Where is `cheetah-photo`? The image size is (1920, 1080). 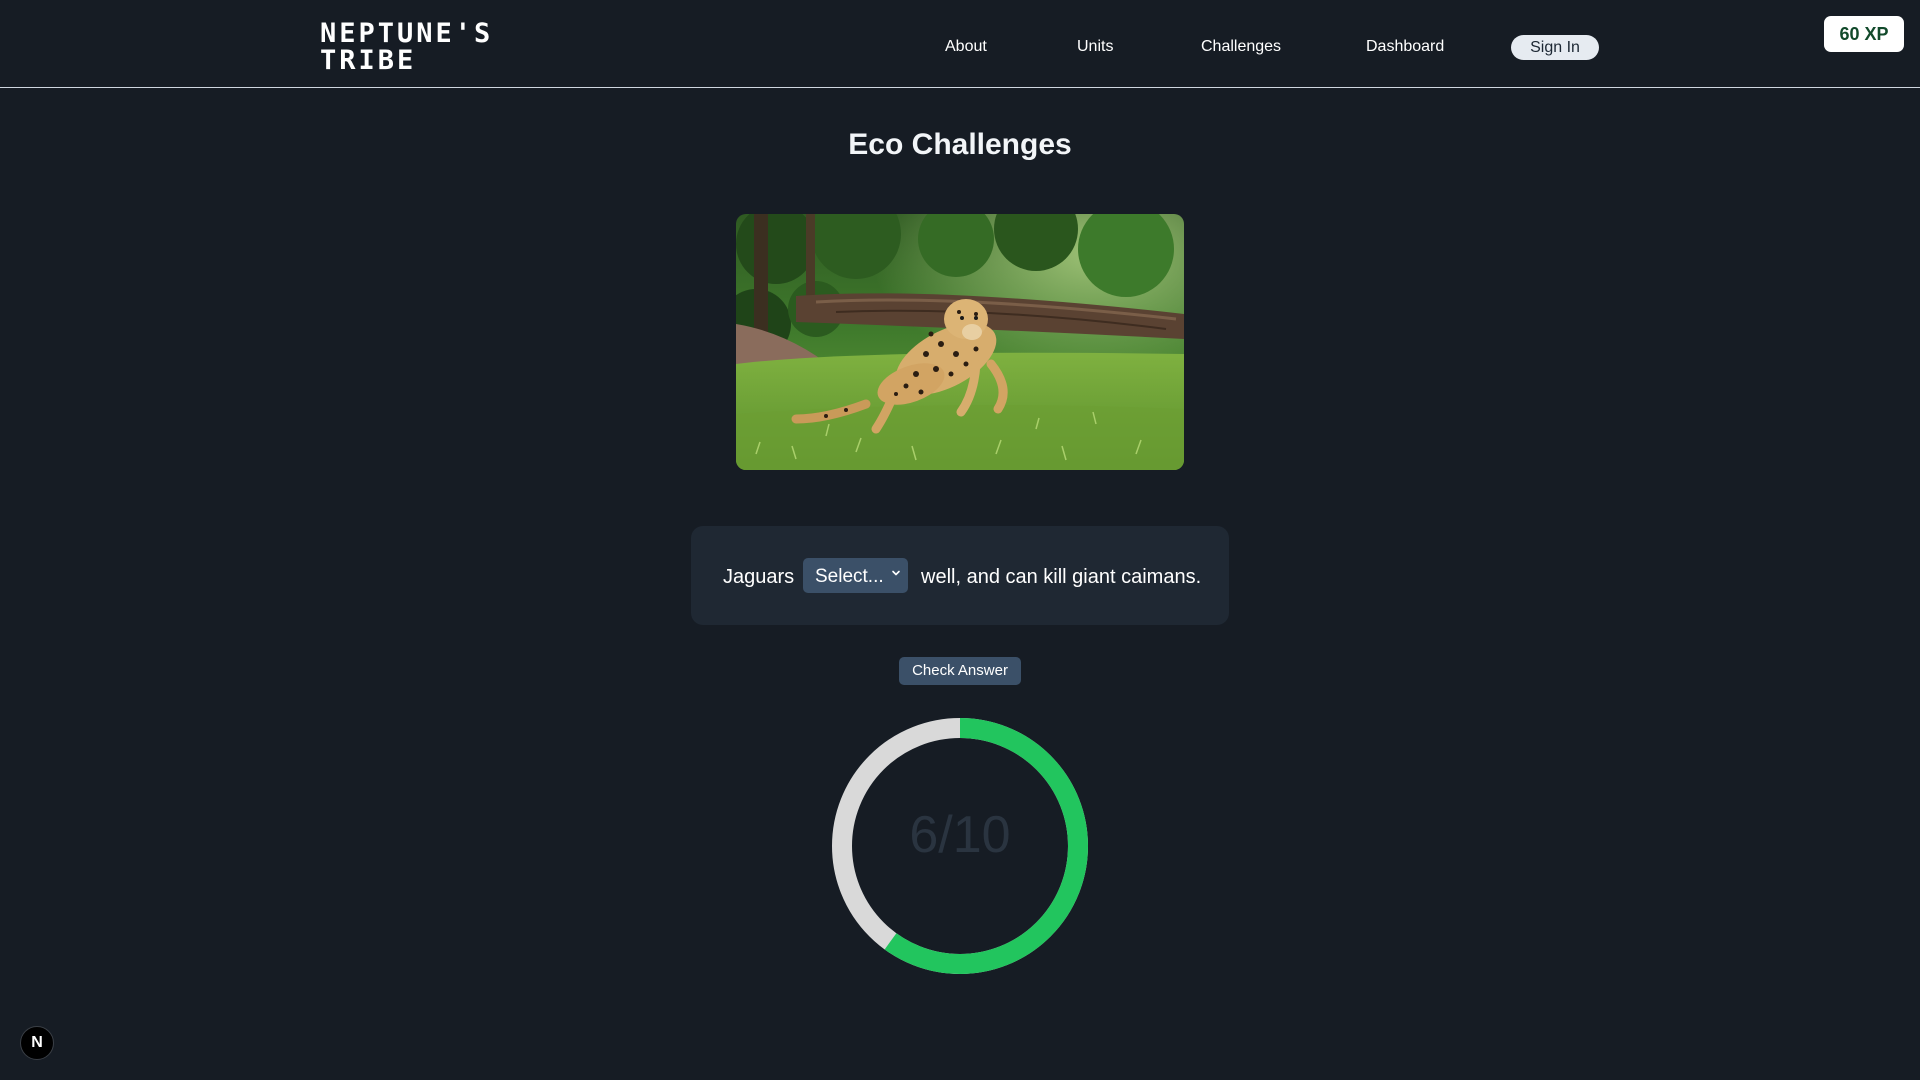
cheetah-photo is located at coordinates (960, 342).